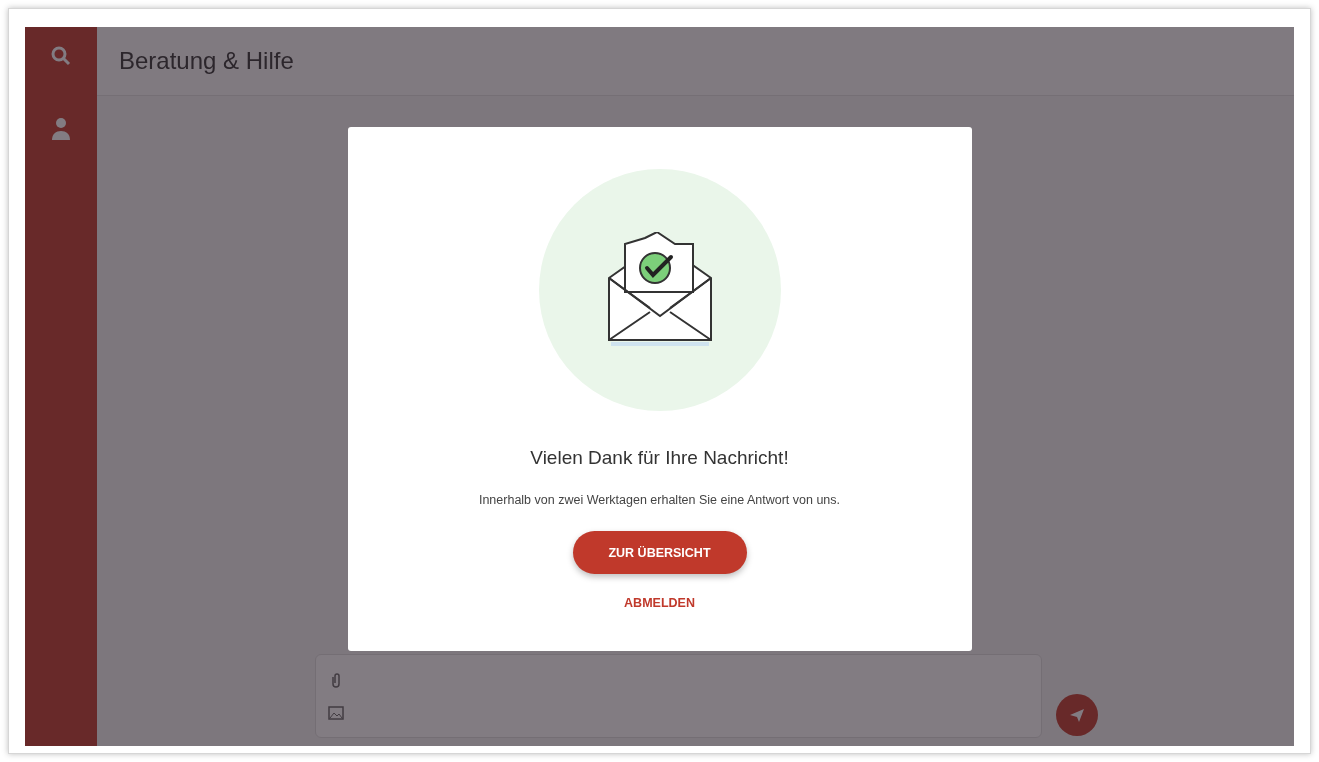  Describe the element at coordinates (659, 458) in the screenshot. I see `dialog-title: Vielen Dank für Ihre Nachricht!` at that location.